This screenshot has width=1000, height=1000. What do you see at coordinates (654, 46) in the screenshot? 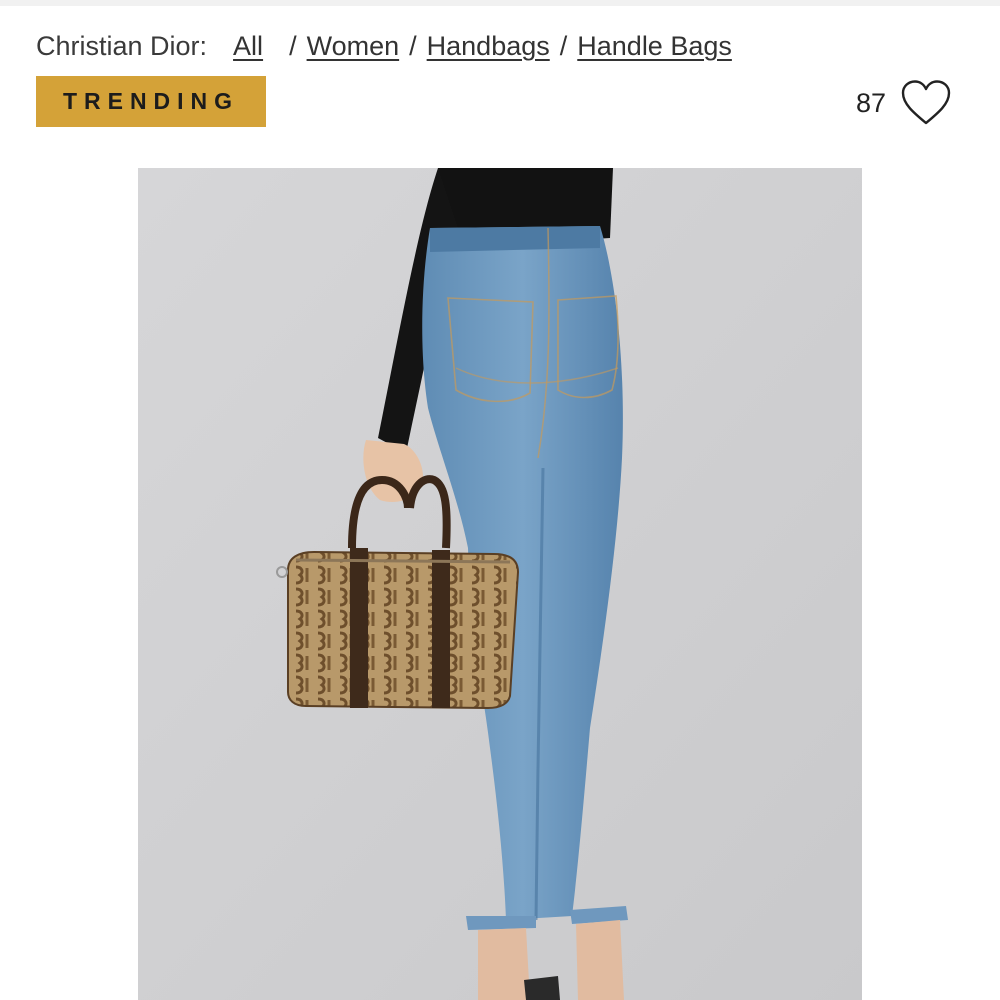
I see `breadcrumb-link-handle-bags: Handle Bags` at bounding box center [654, 46].